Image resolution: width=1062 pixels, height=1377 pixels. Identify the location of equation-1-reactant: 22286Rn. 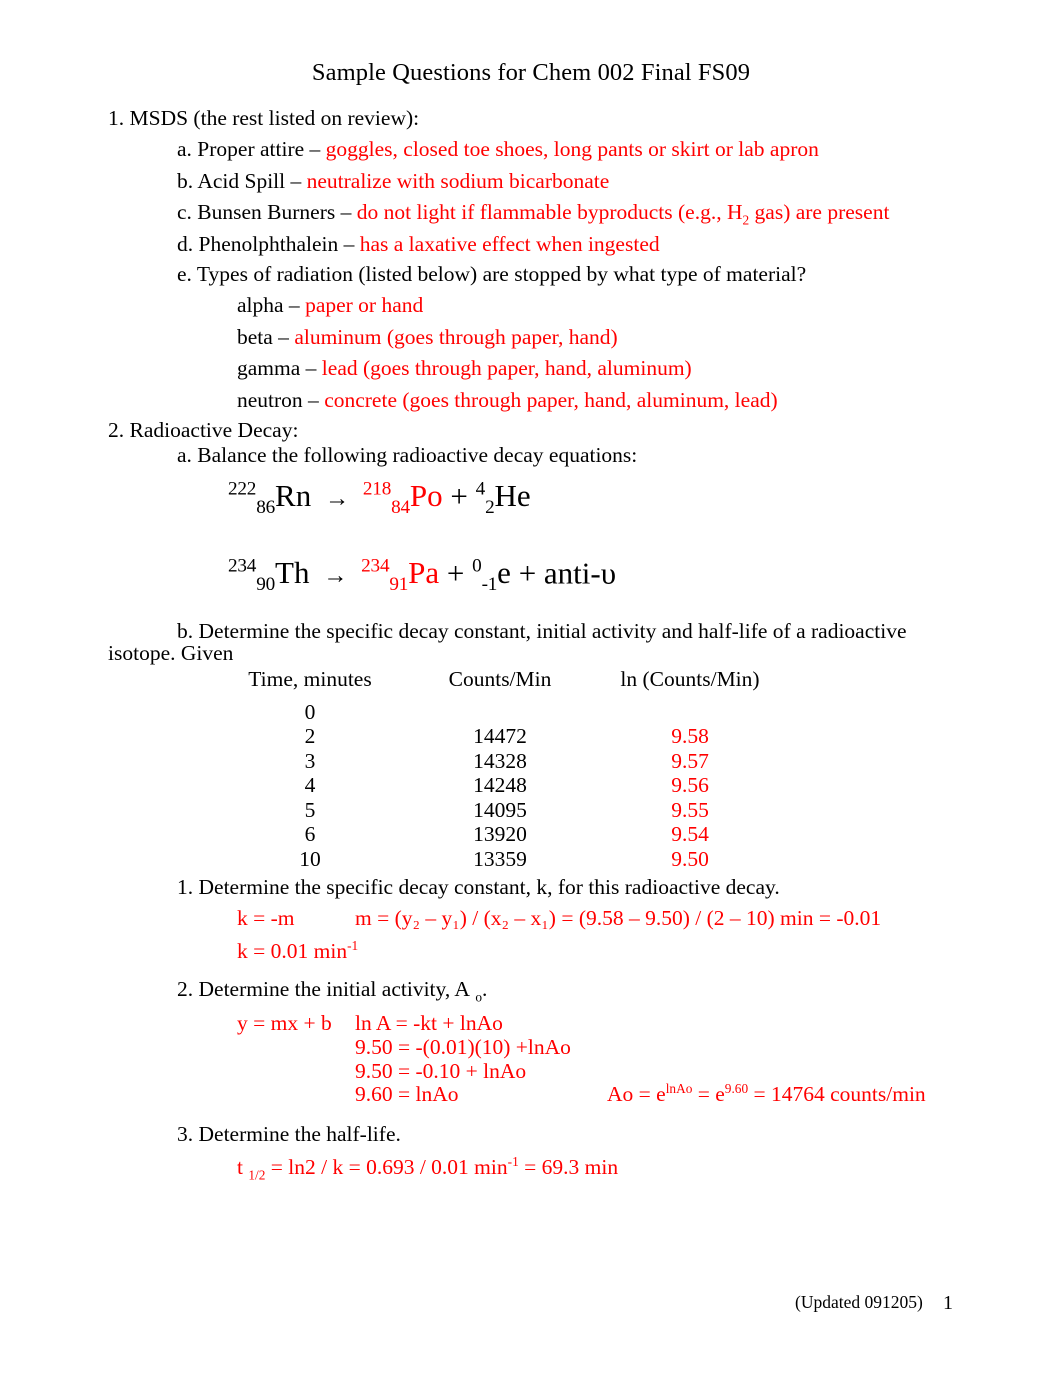
(270, 498).